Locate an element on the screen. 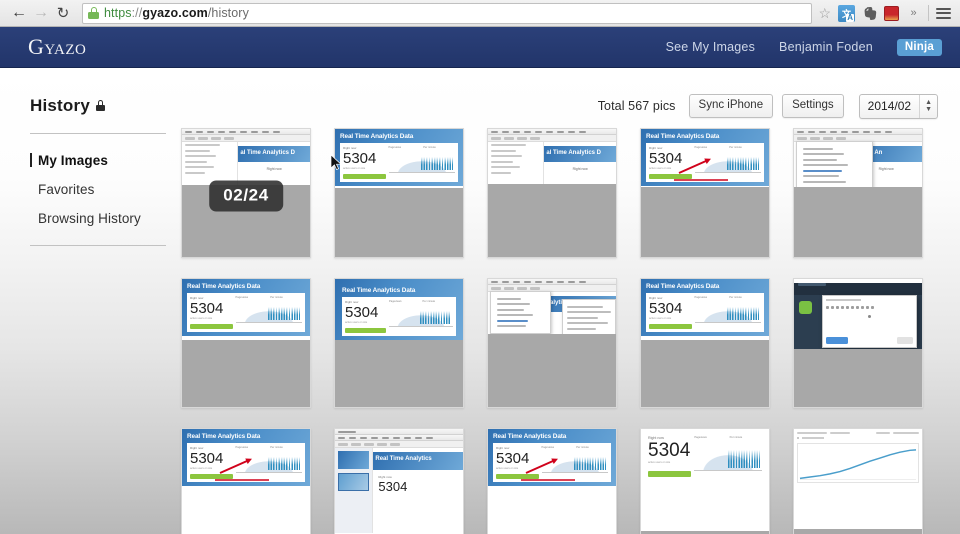  mini-caption: Right now is located at coordinates (274, 169).